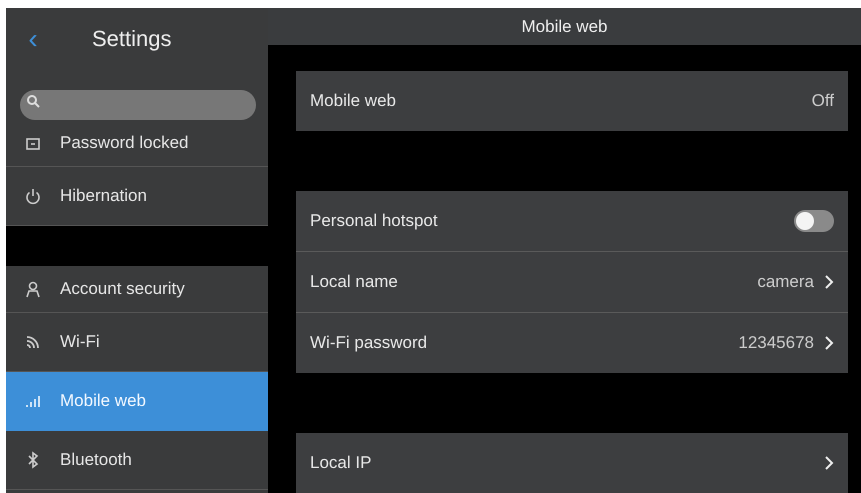  Describe the element at coordinates (33, 196) in the screenshot. I see `power-icon` at that location.